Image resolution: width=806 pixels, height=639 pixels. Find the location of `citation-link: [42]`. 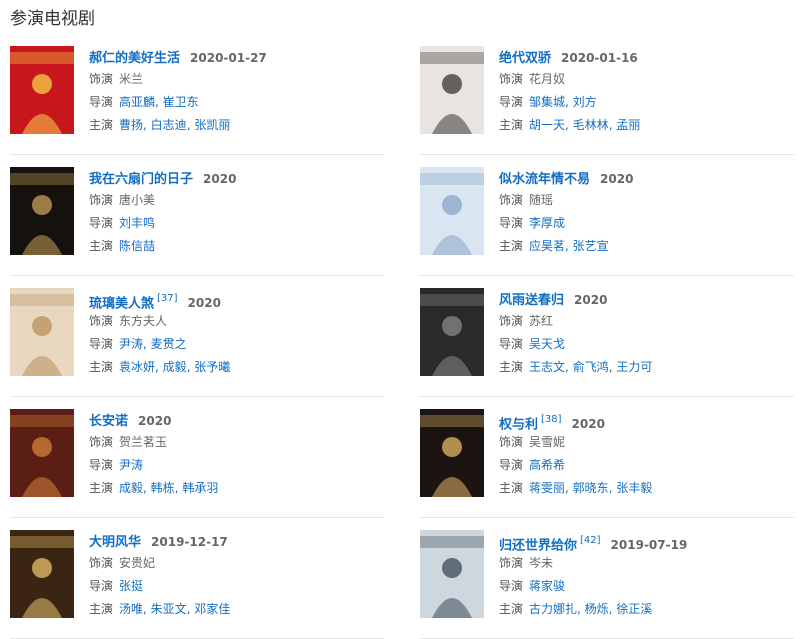

citation-link: [42] is located at coordinates (590, 540).